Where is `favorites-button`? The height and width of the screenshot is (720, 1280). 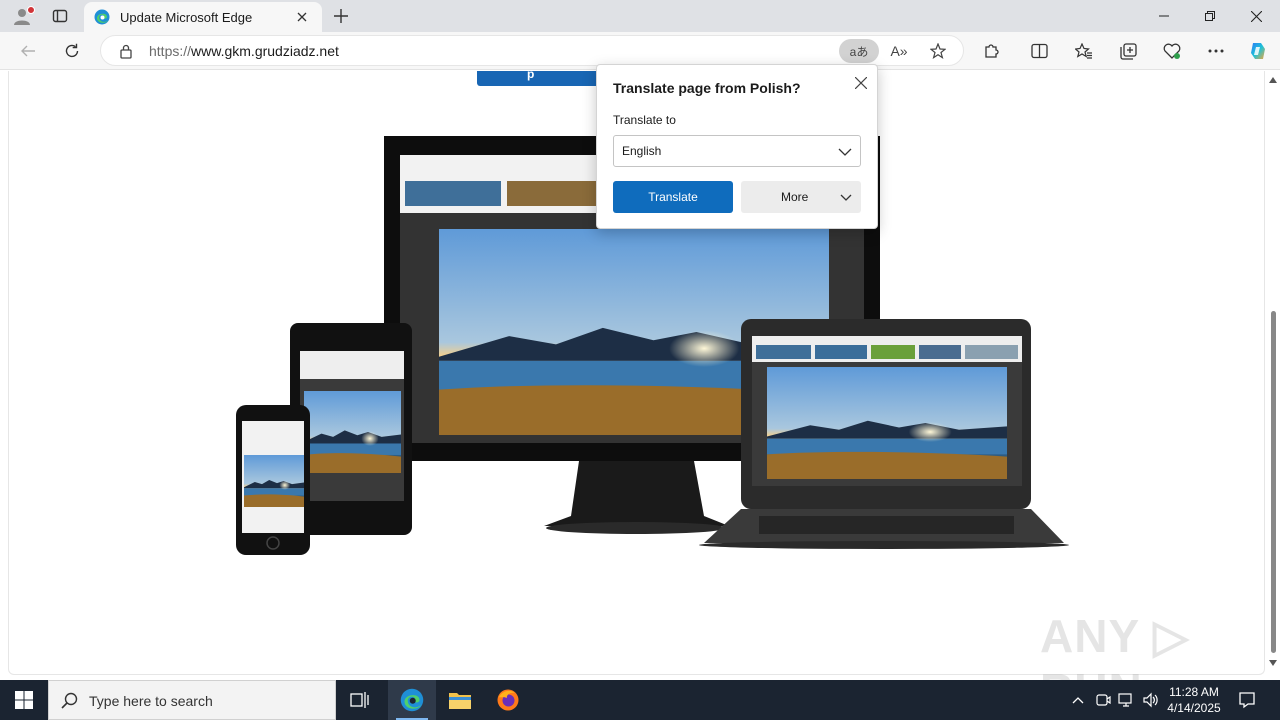 favorites-button is located at coordinates (1084, 51).